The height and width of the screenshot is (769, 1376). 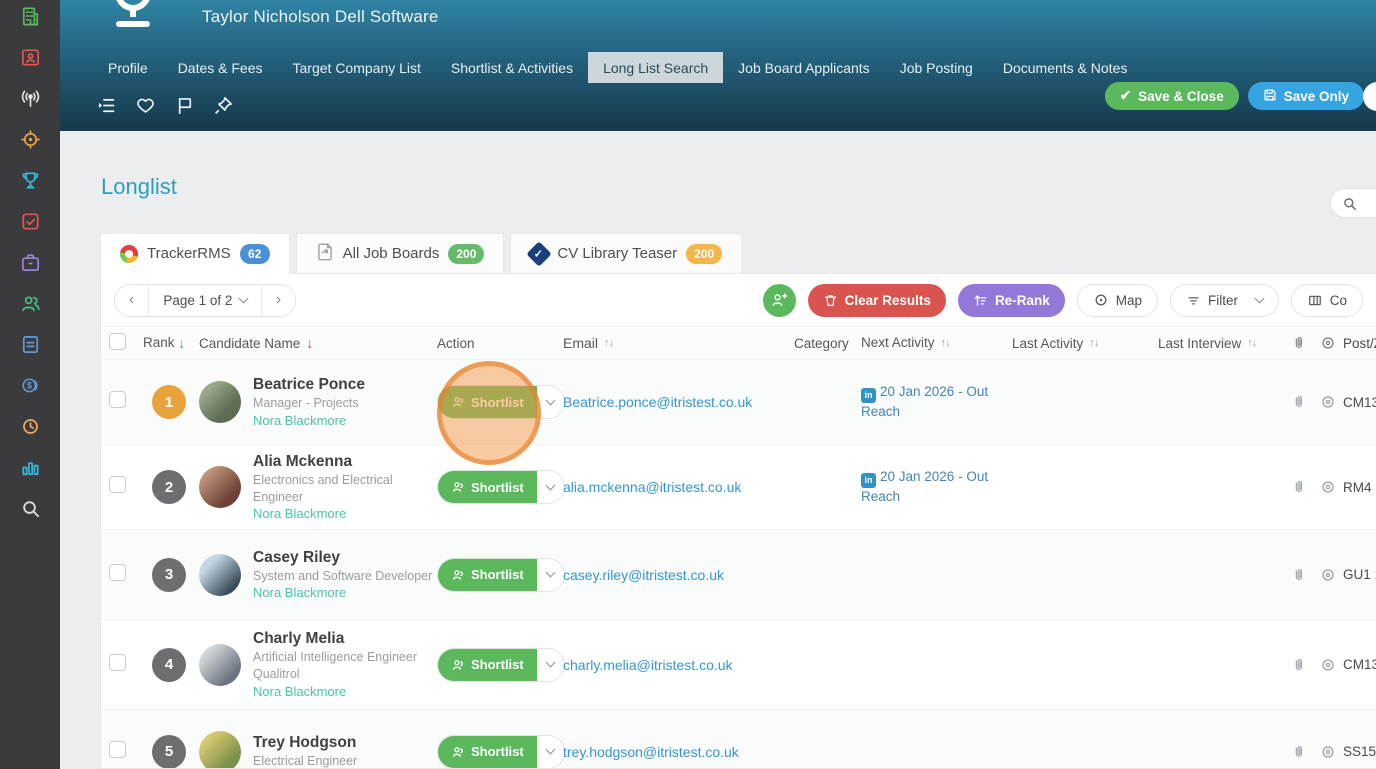 I want to click on tab-job-board-applicants: Job Board Applicants, so click(x=804, y=67).